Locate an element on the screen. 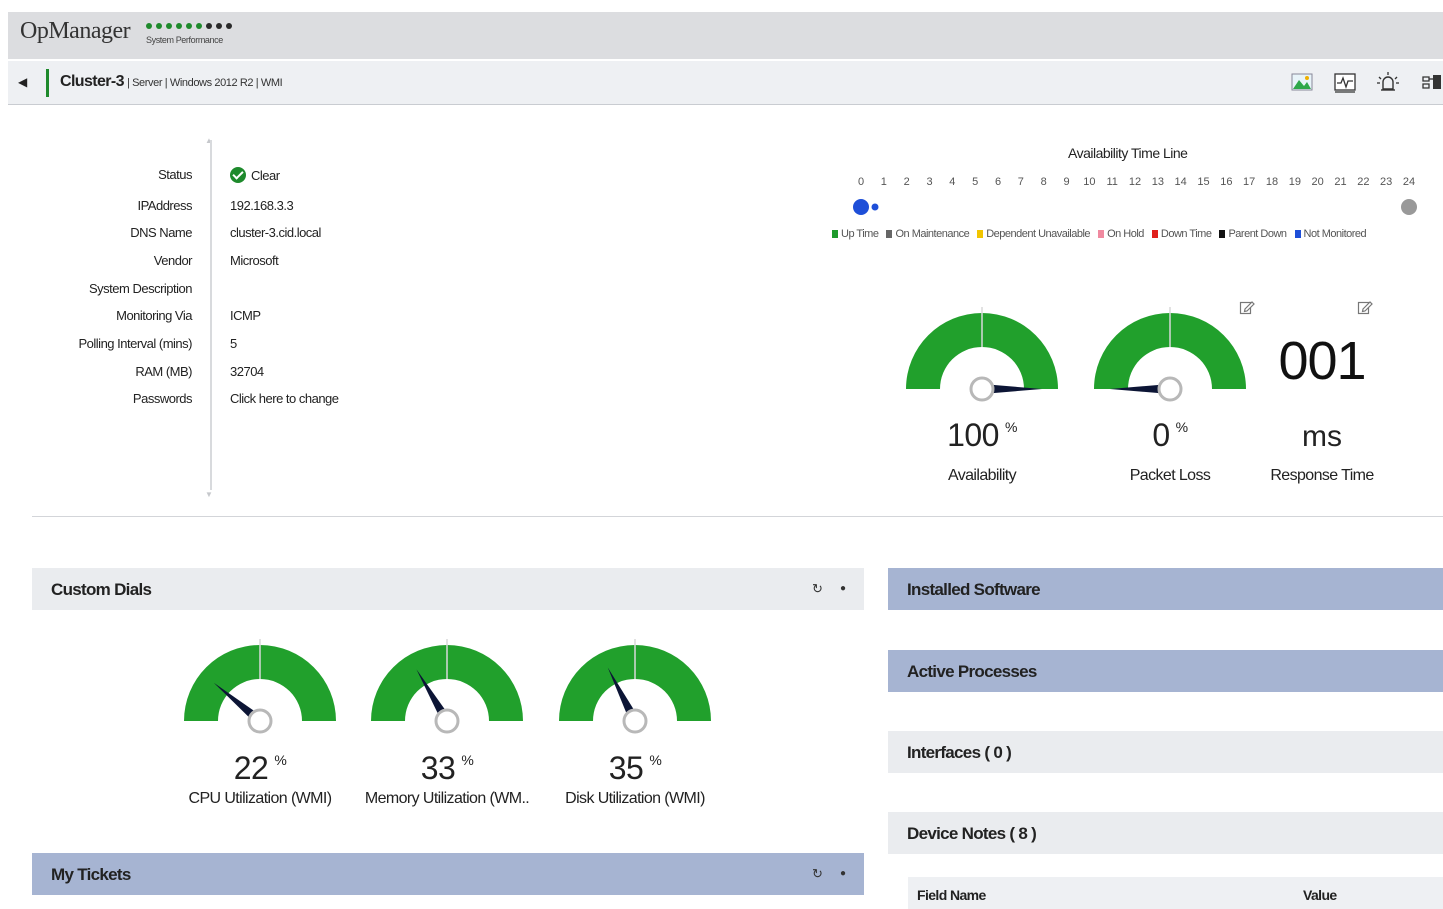  prop-value-ram: 32704 is located at coordinates (247, 371).